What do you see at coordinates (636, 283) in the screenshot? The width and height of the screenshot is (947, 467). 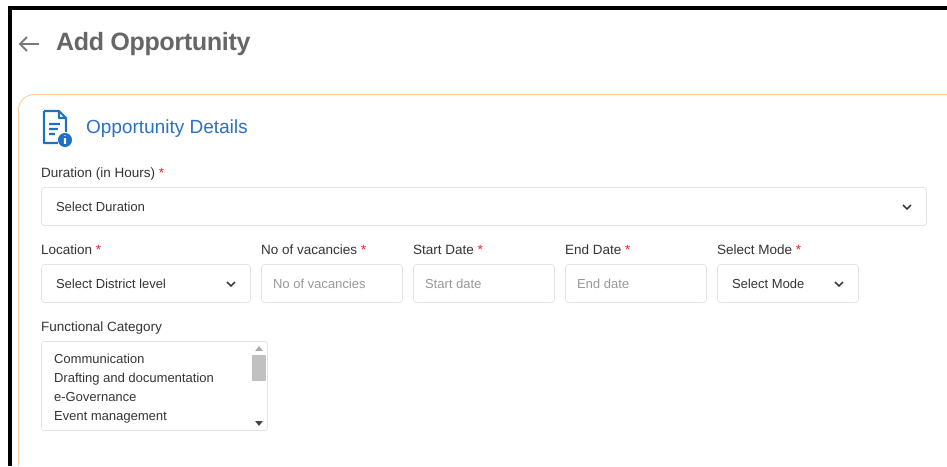 I see `input-field: End date` at bounding box center [636, 283].